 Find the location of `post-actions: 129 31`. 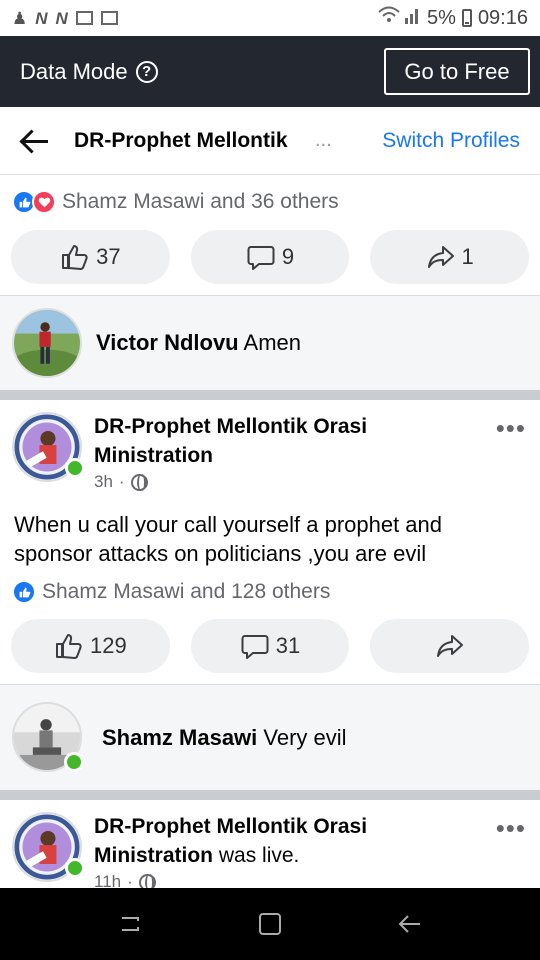

post-actions: 129 31 is located at coordinates (270, 646).